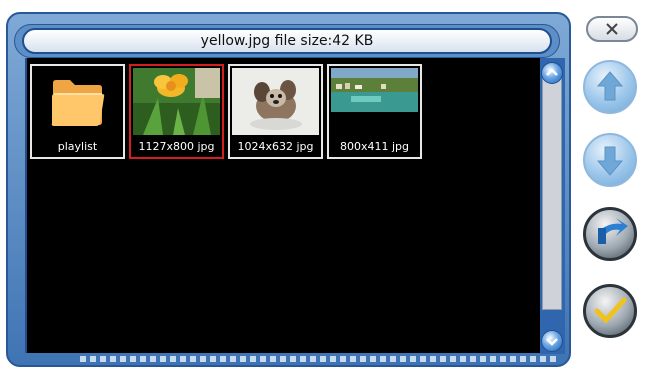 This screenshot has width=650, height=371. Describe the element at coordinates (374, 90) in the screenshot. I see `lake-photo` at that location.